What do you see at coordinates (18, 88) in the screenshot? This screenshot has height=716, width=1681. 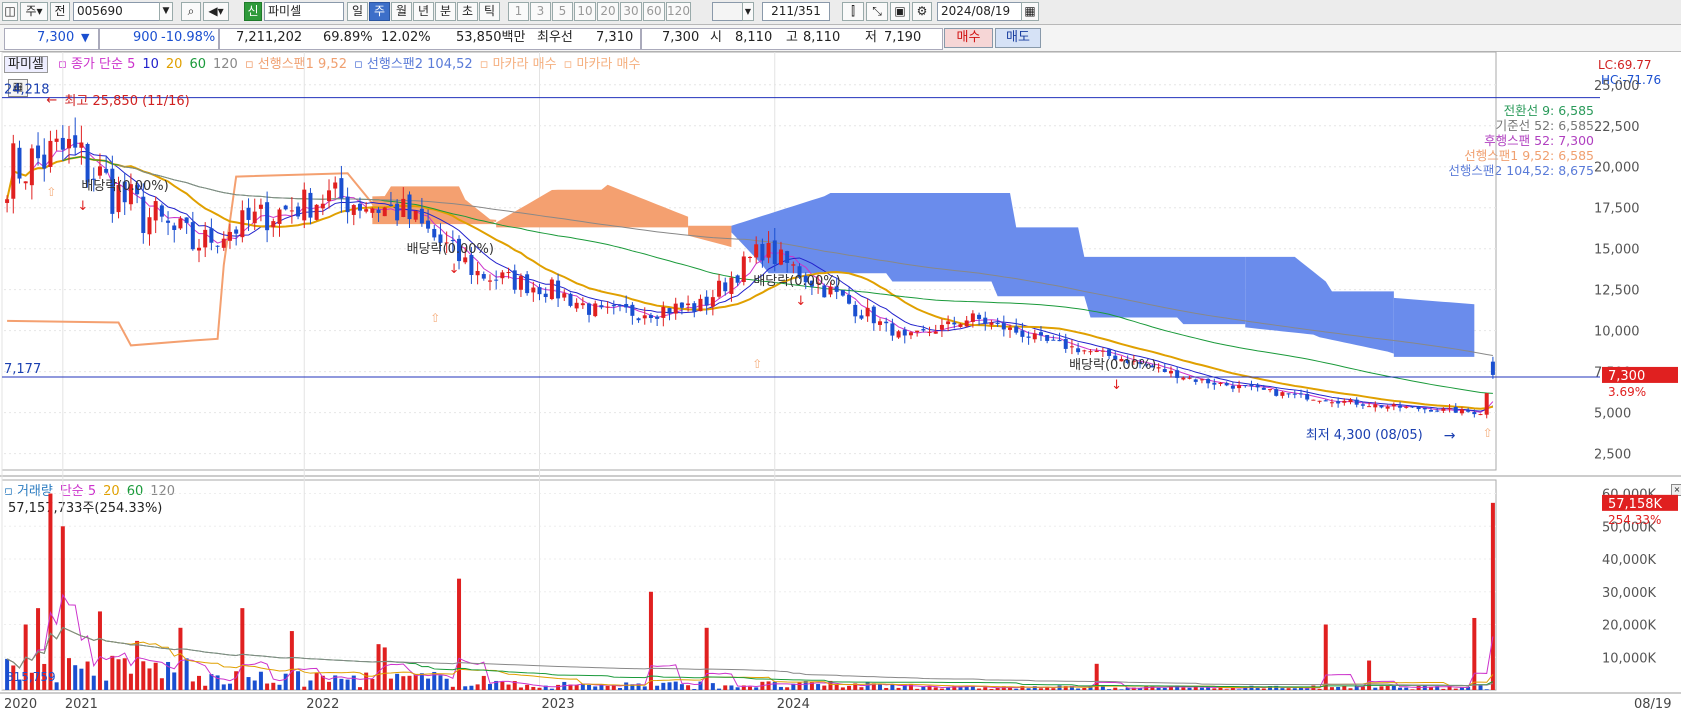 I see `calculator-icon: ▦` at bounding box center [18, 88].